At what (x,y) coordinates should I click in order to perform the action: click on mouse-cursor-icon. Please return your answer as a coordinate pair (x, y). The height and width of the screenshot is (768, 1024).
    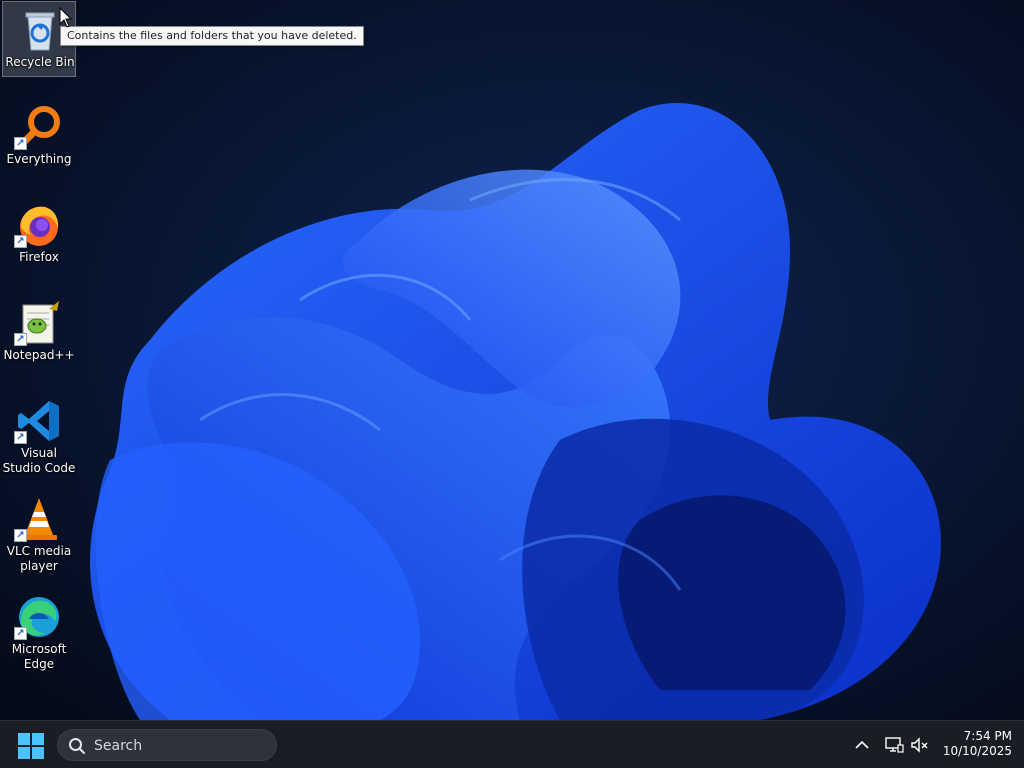
    Looking at the image, I should click on (66, 17).